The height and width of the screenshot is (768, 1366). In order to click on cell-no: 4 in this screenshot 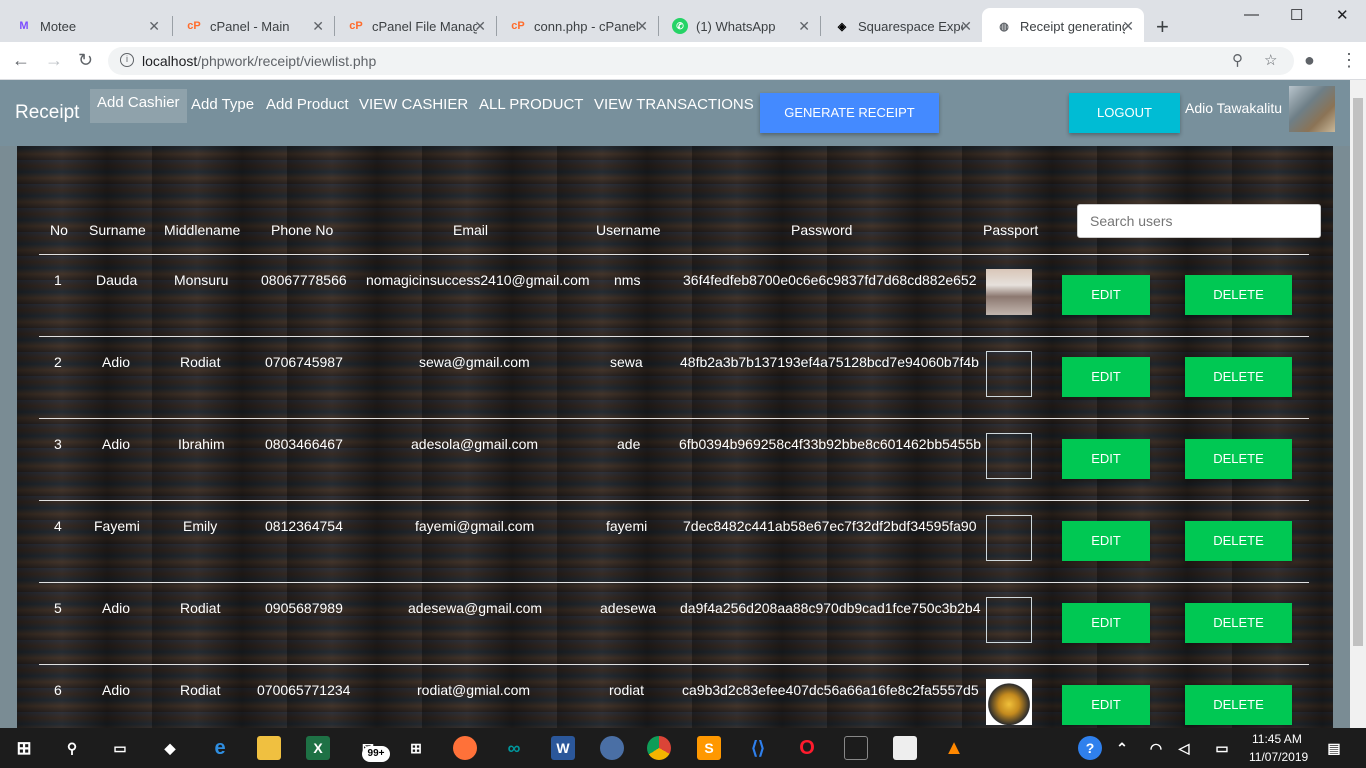, I will do `click(58, 526)`.